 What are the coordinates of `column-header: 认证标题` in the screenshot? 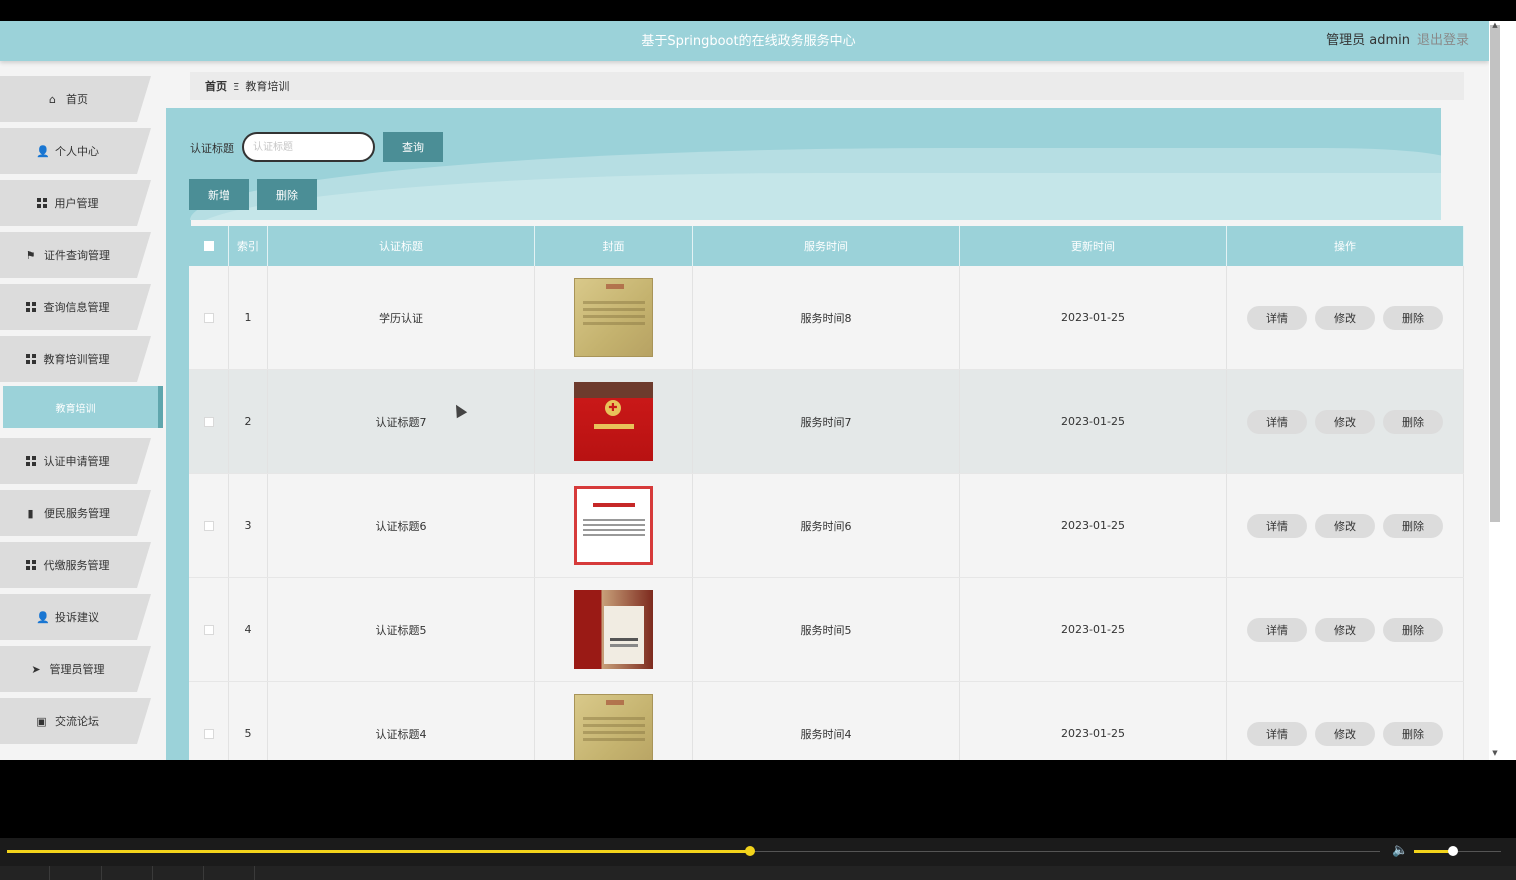 It's located at (401, 246).